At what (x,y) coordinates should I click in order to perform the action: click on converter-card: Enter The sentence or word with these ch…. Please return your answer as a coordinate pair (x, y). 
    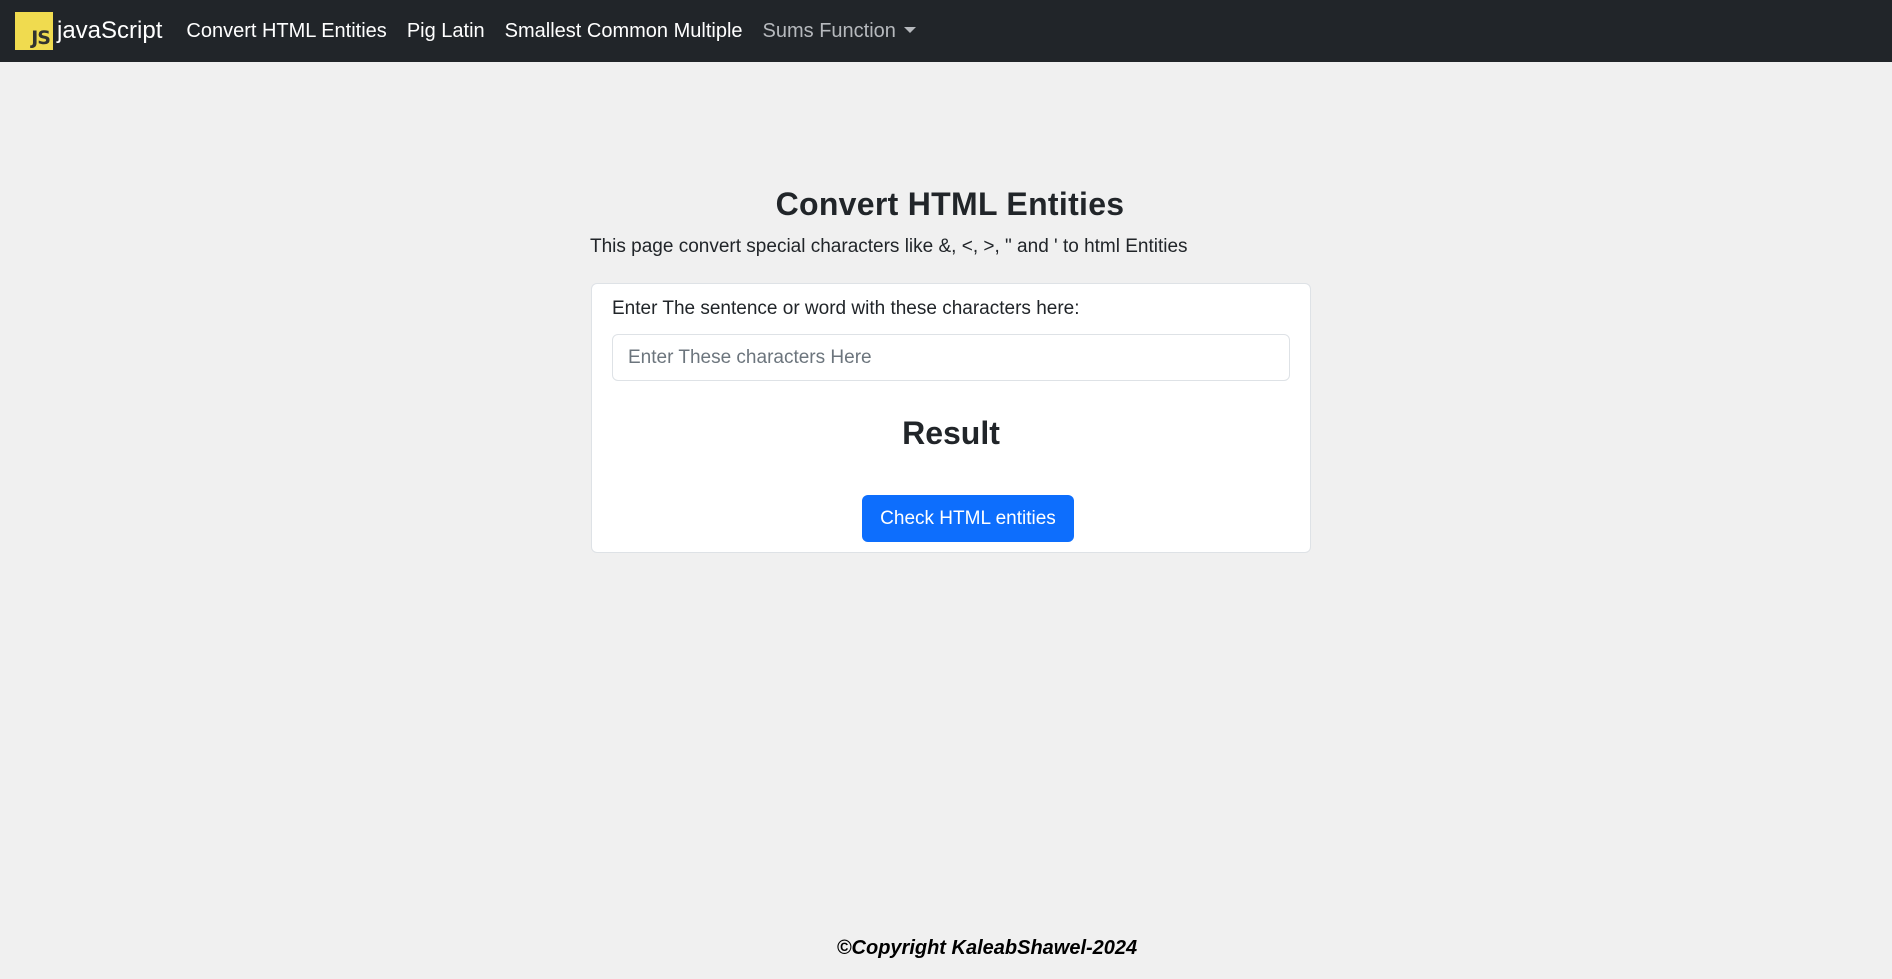
    Looking at the image, I should click on (951, 418).